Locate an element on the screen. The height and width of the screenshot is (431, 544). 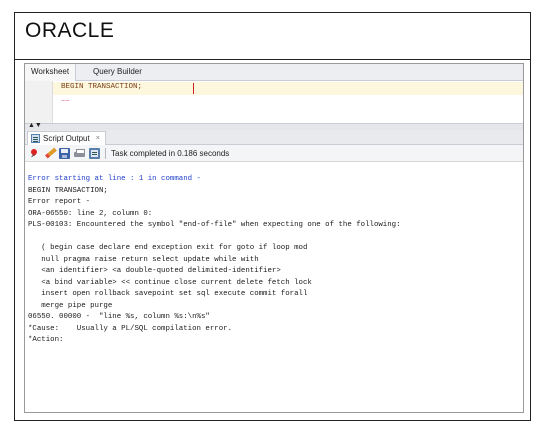
log-icon is located at coordinates (94, 153).